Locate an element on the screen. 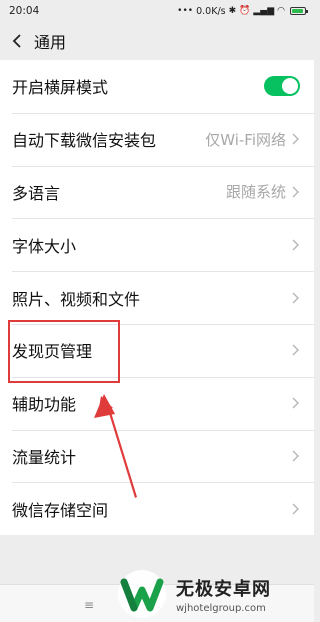 Image resolution: width=320 pixels, height=622 pixels. setting-label: 自动下载微信安装包 is located at coordinates (84, 141).